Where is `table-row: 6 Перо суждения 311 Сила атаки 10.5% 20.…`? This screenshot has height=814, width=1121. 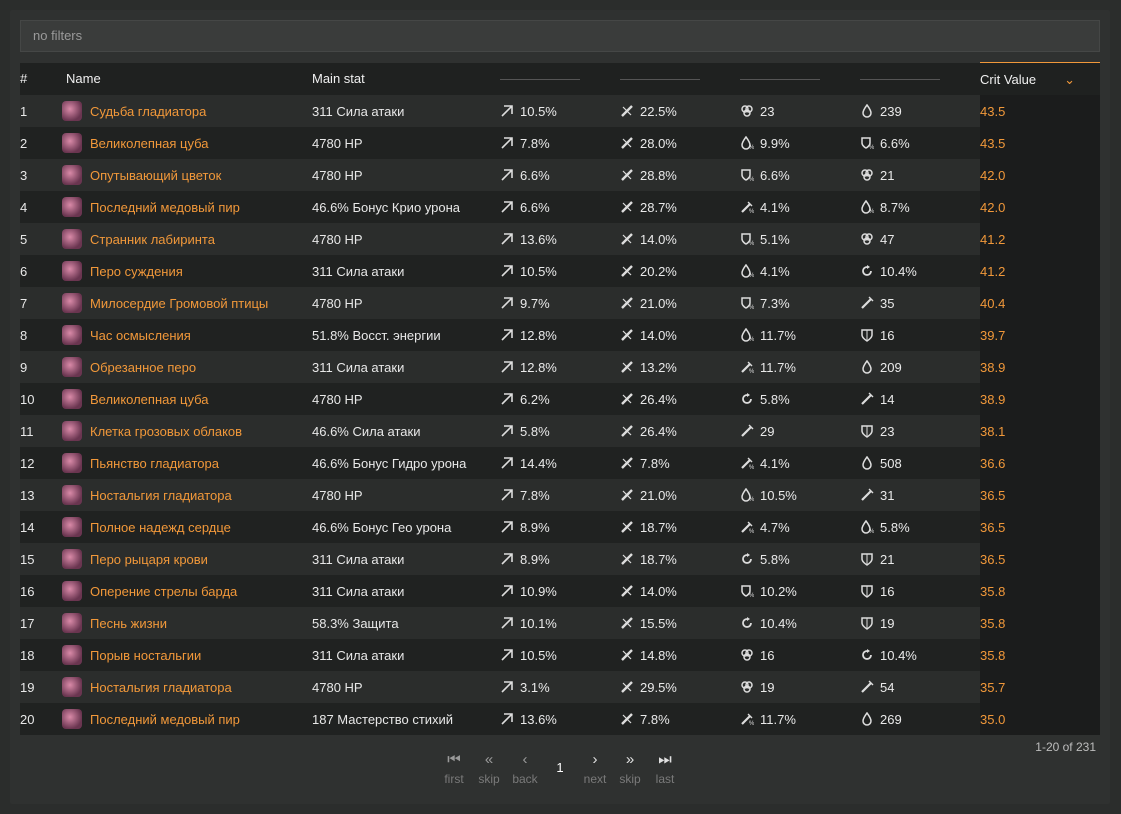 table-row: 6 Перо суждения 311 Сила атаки 10.5% 20.… is located at coordinates (560, 271).